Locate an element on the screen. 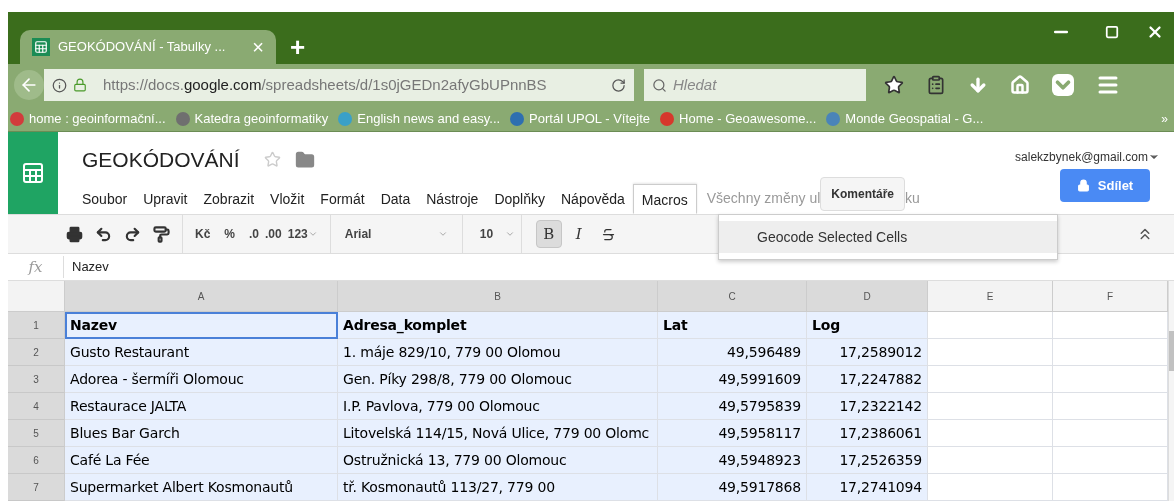  dropdown-menu-item: Geocode Selected Cells is located at coordinates (888, 237).